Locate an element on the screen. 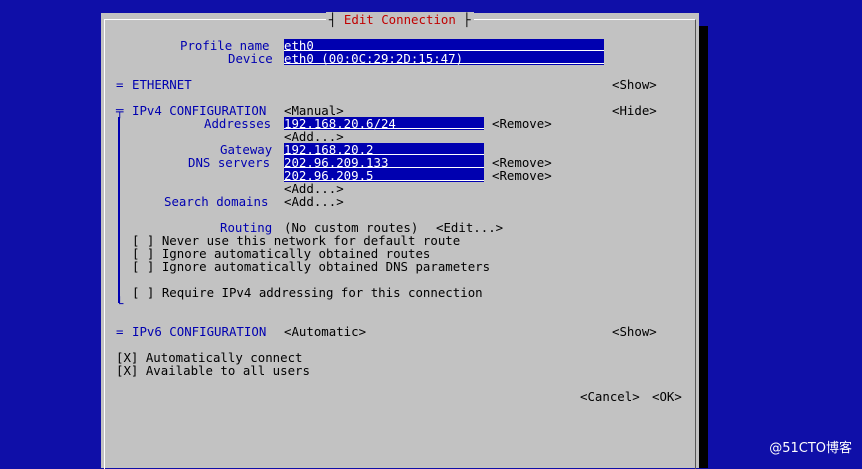 The width and height of the screenshot is (862, 469). cancel-button: <Cancel> is located at coordinates (610, 396).